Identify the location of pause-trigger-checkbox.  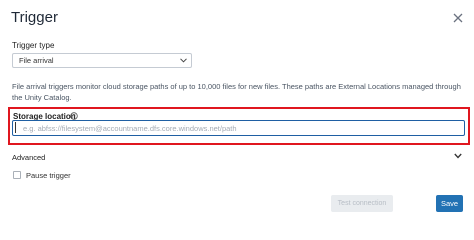
(17, 175).